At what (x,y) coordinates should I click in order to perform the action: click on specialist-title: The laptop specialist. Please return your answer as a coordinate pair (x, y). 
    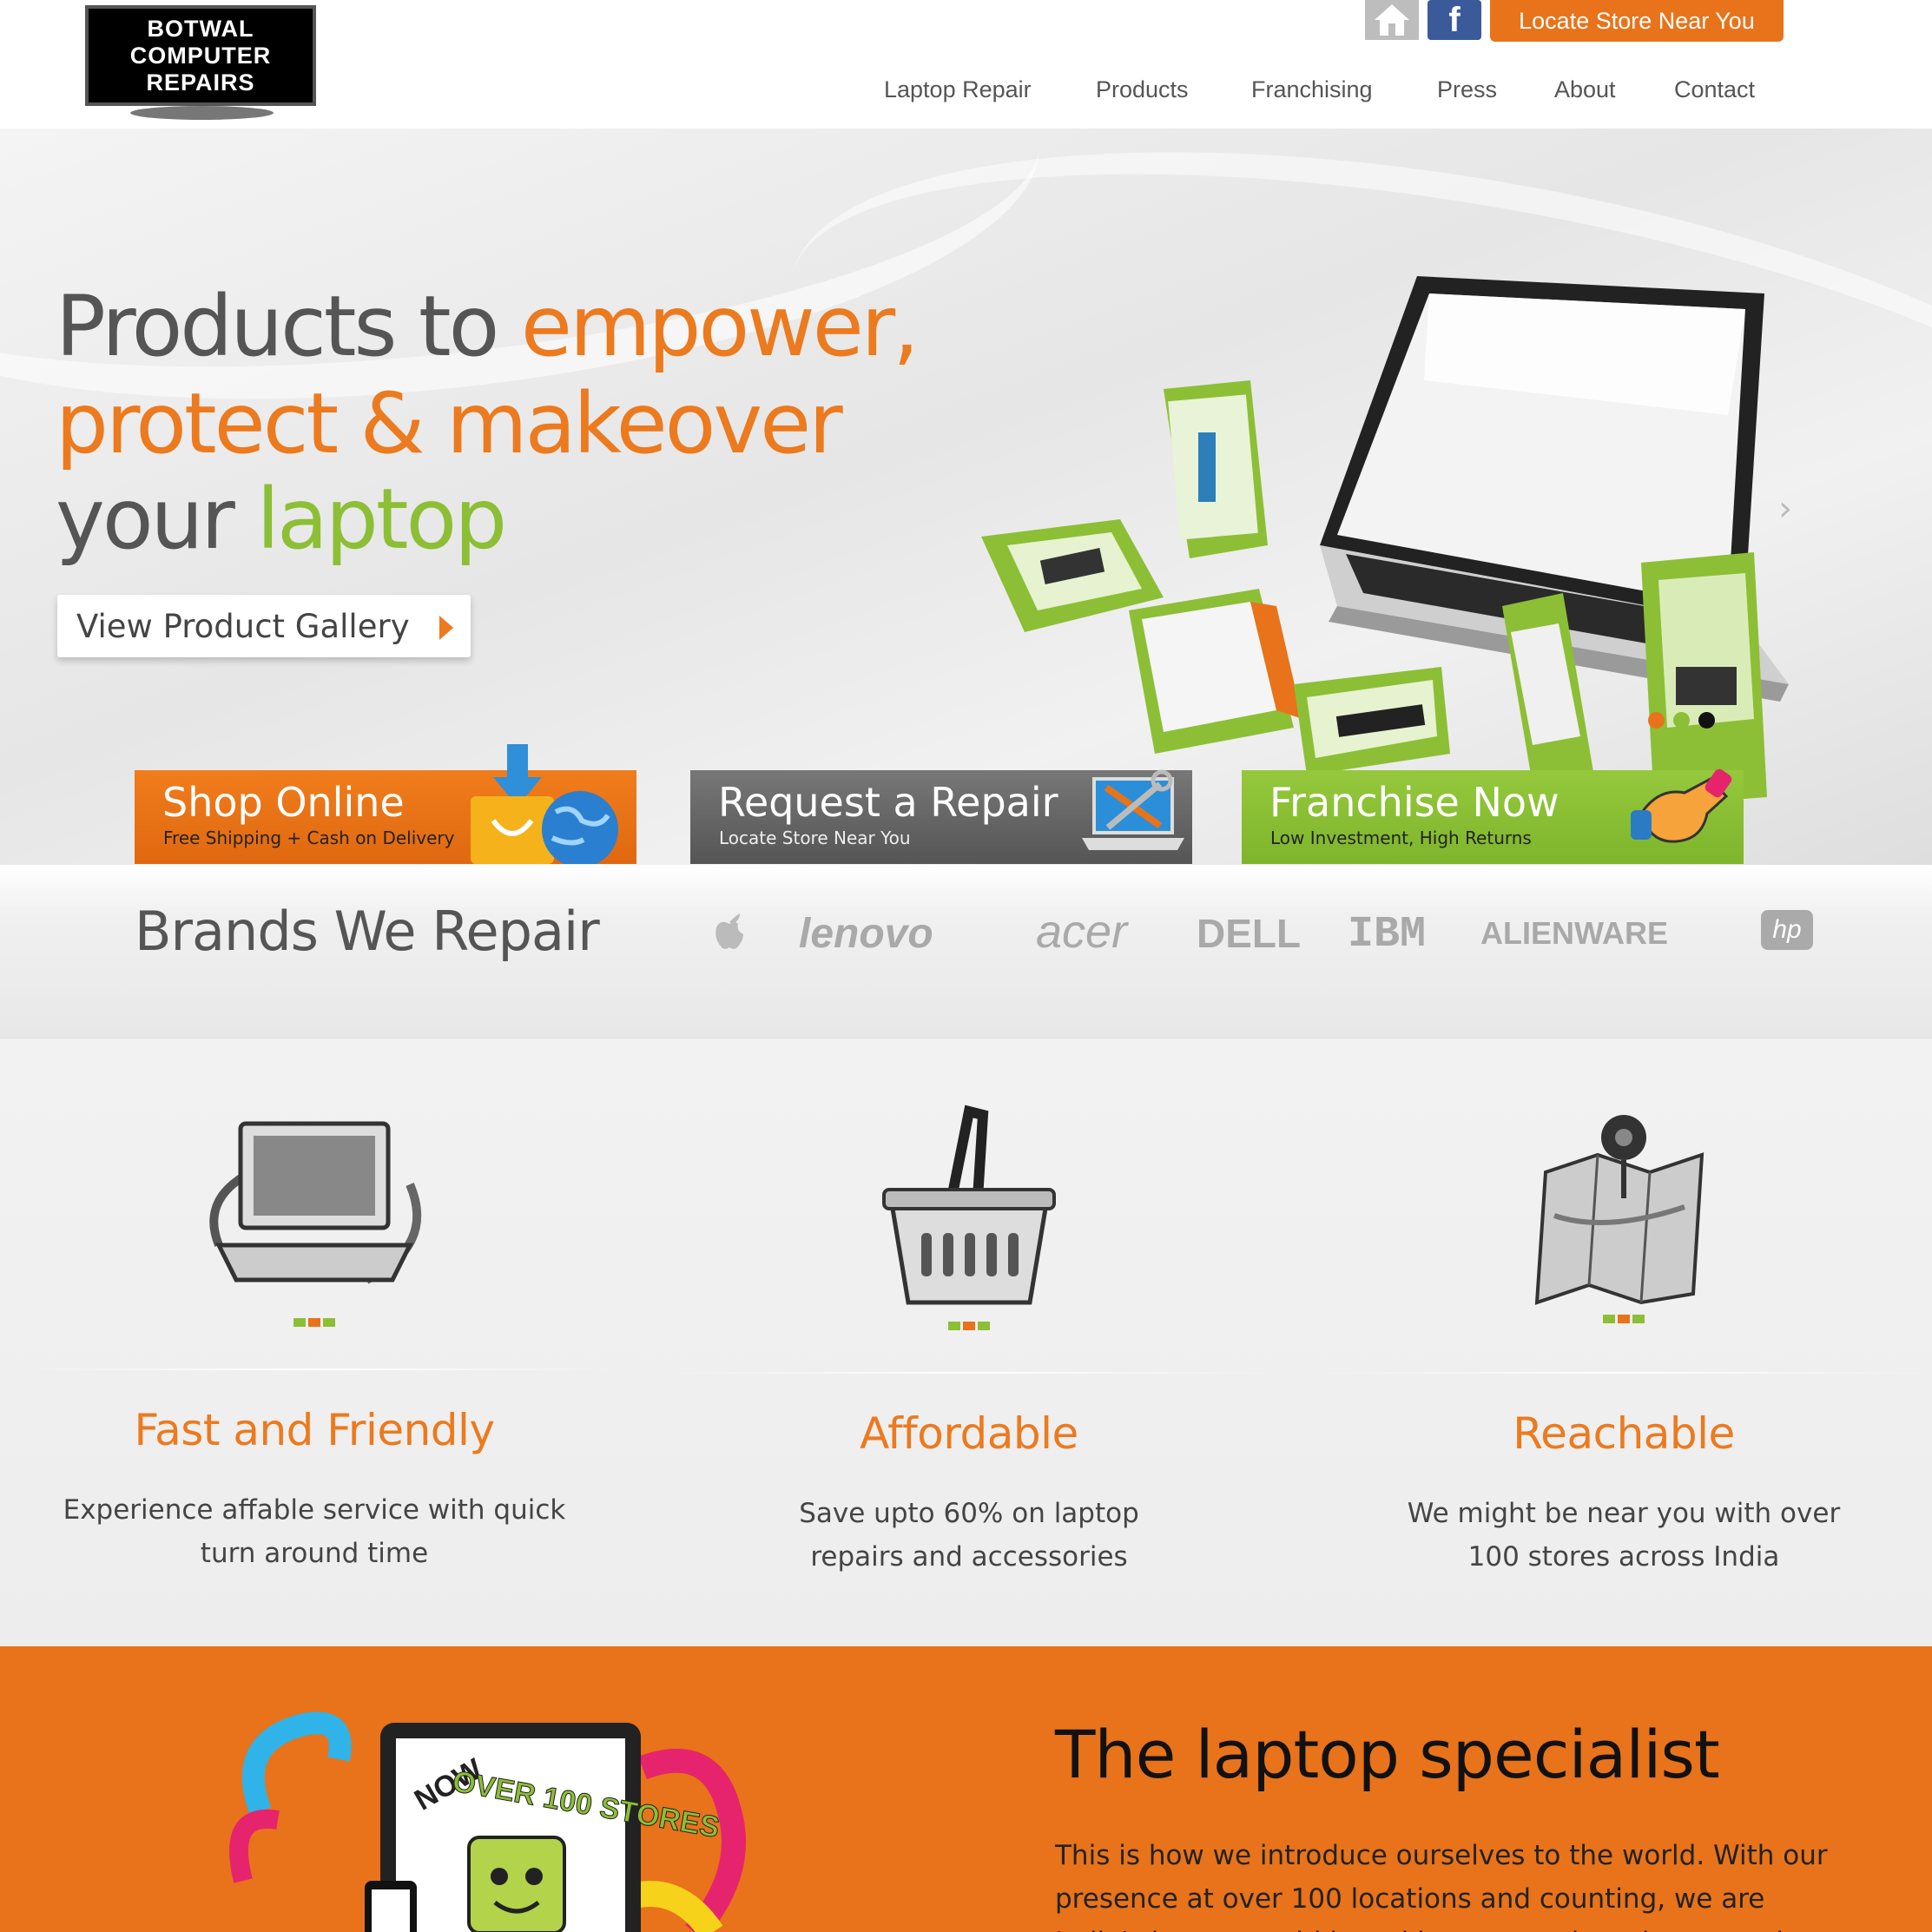
    Looking at the image, I should click on (1387, 1754).